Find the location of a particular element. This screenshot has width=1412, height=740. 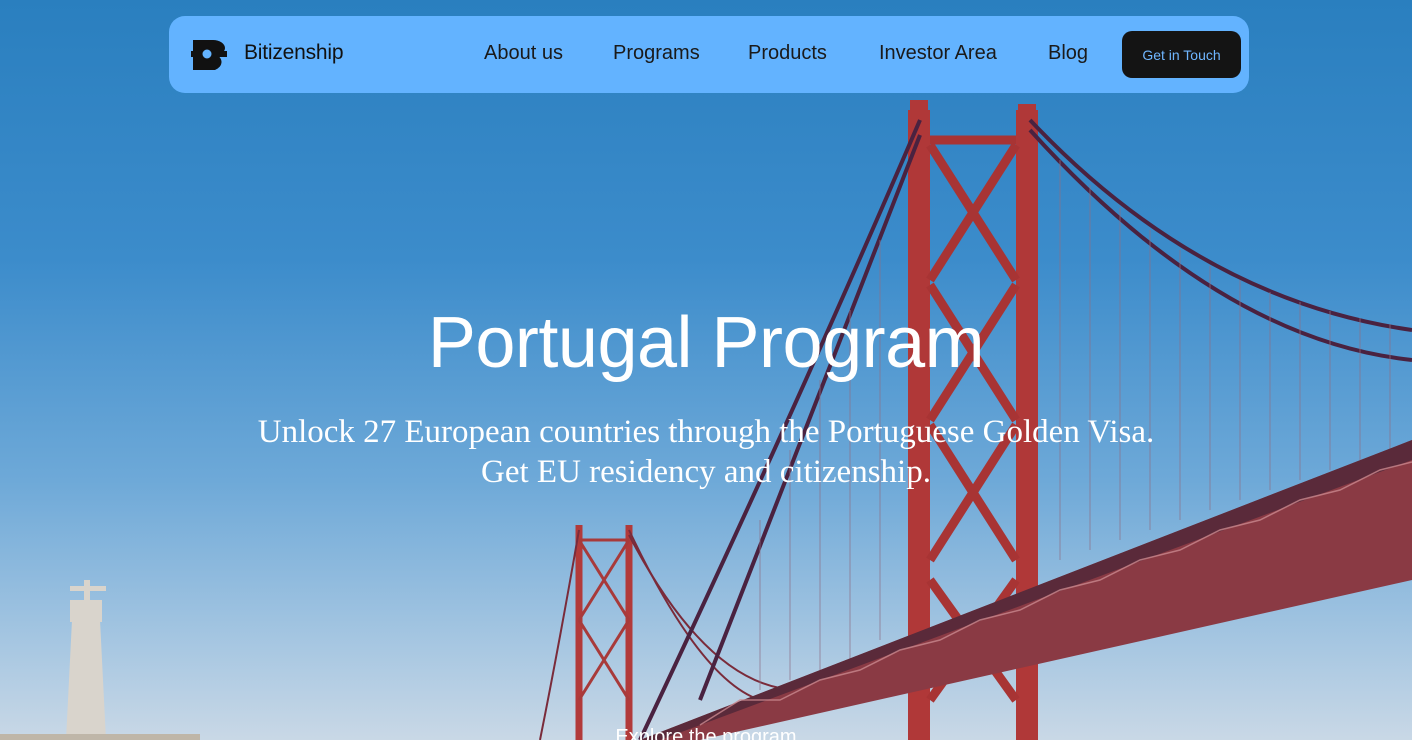

explore-program-link: Explore the program is located at coordinates (706, 733).